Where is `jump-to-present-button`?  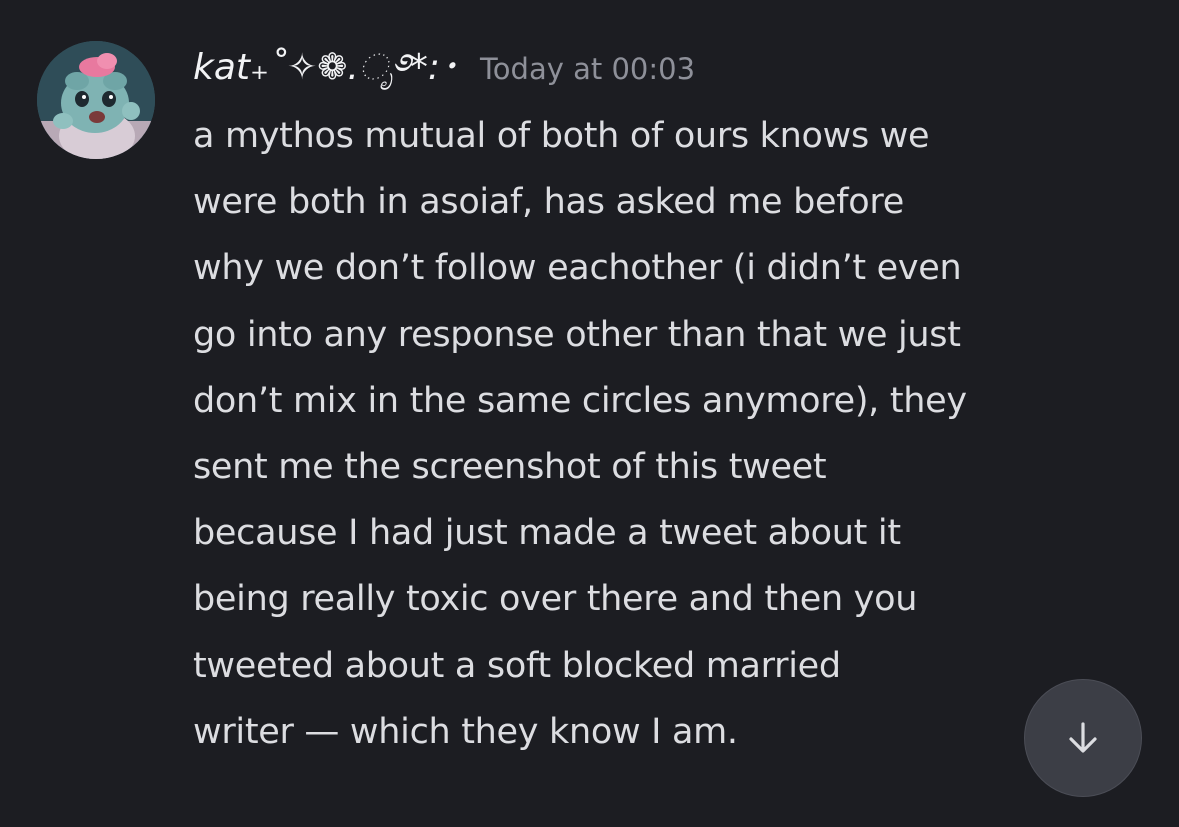 jump-to-present-button is located at coordinates (1083, 738).